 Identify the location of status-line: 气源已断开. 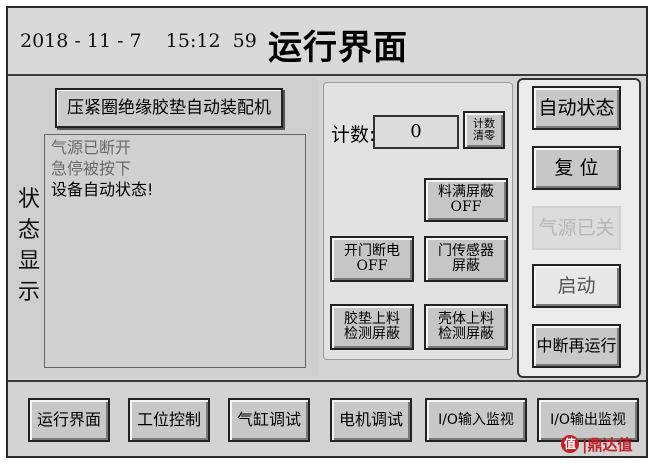
(91, 147).